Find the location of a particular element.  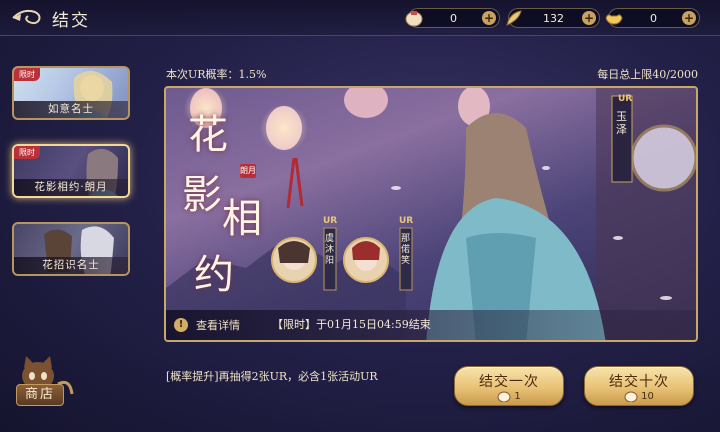

draw-once-label: 结交一次 is located at coordinates (509, 382).